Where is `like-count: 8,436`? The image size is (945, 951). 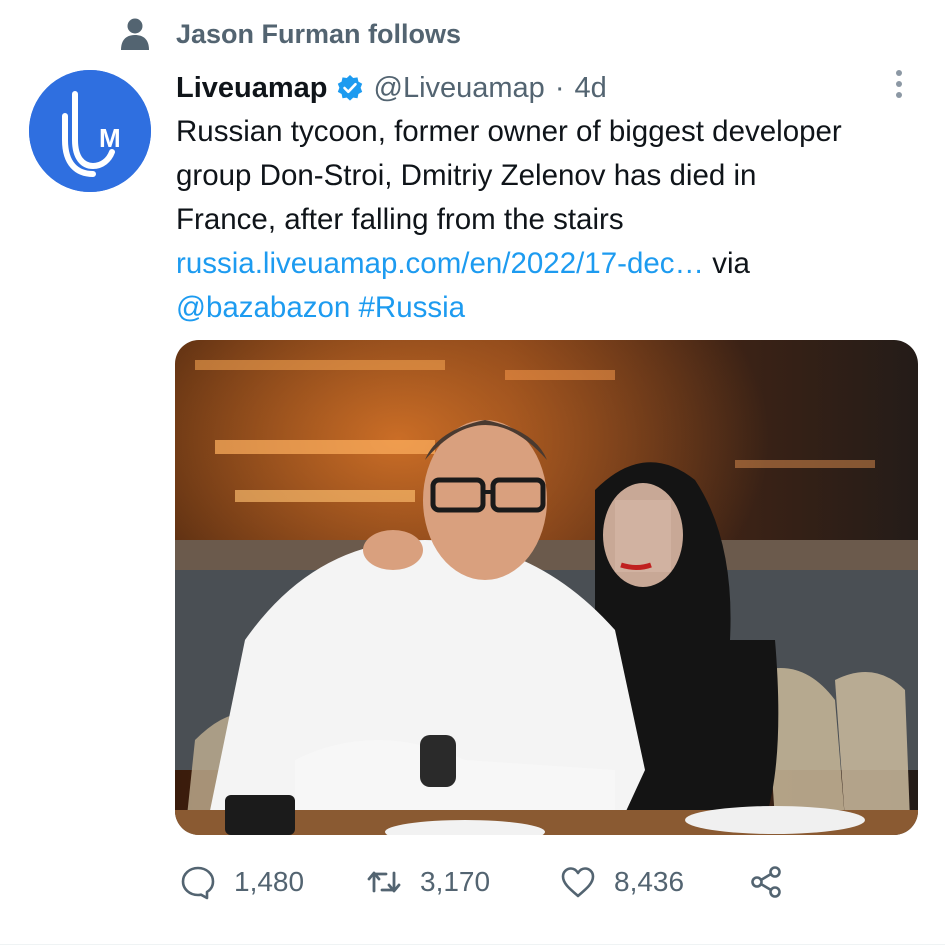
like-count: 8,436 is located at coordinates (649, 881).